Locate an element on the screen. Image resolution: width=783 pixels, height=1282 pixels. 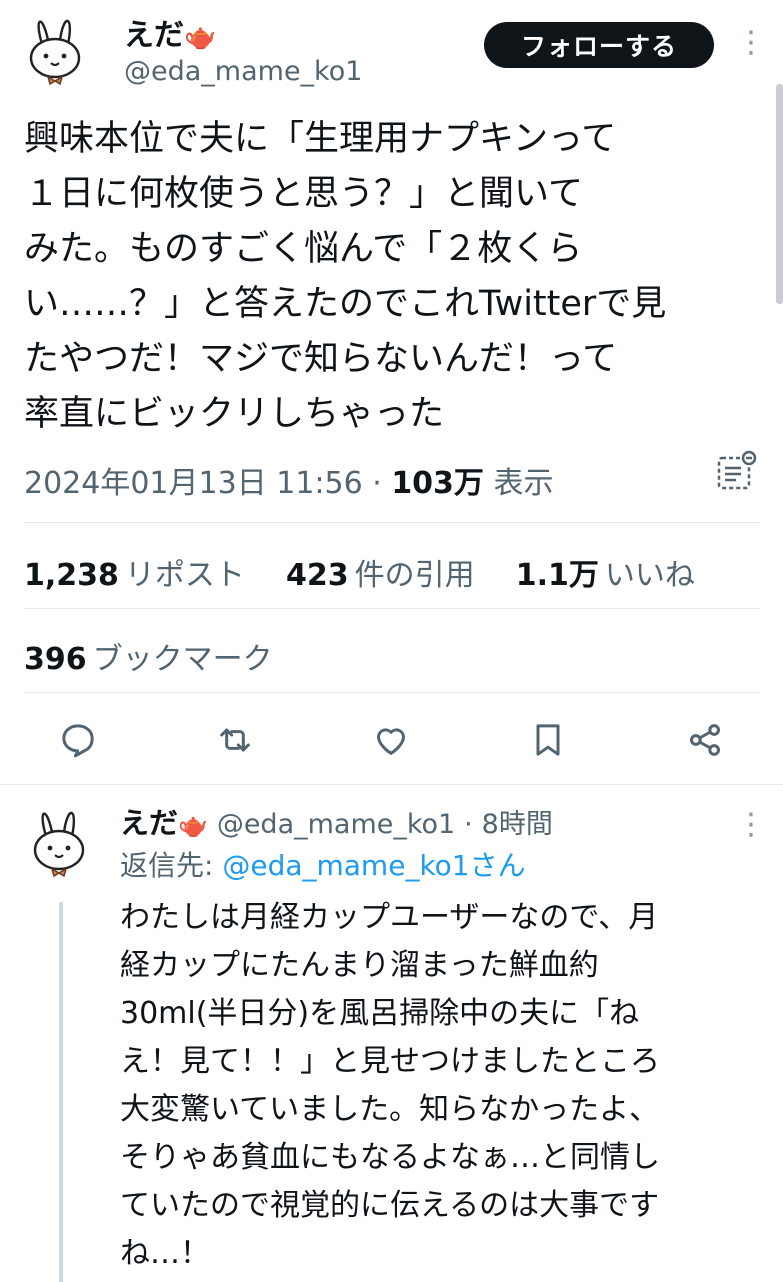
views-count: 103万 is located at coordinates (437, 483).